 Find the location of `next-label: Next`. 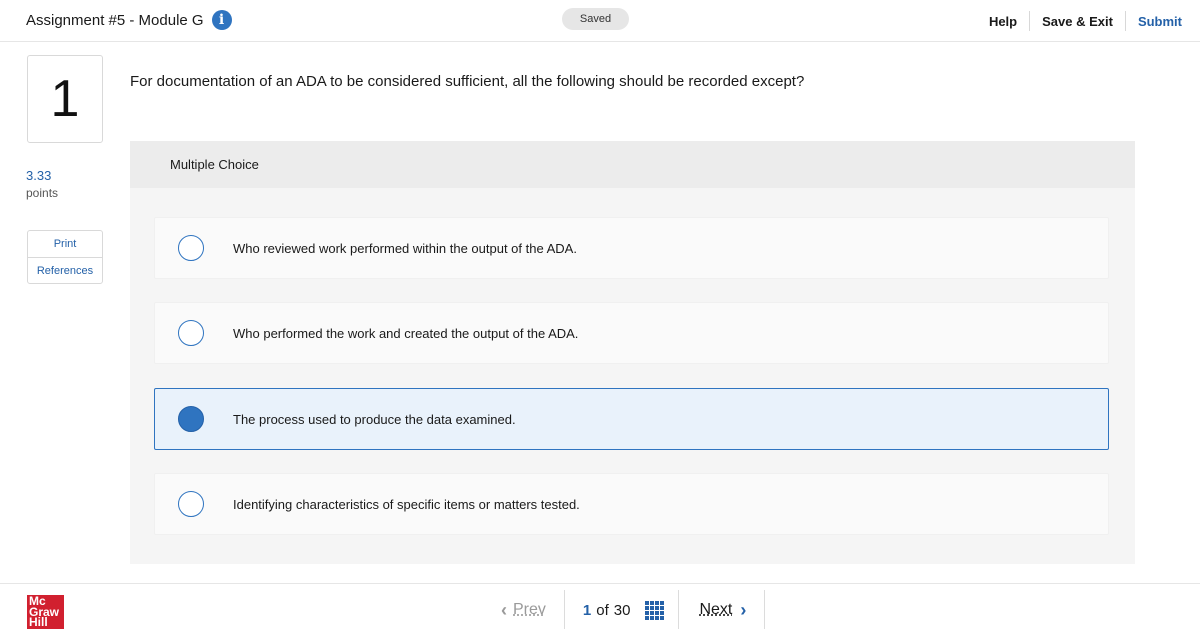

next-label: Next is located at coordinates (716, 609).